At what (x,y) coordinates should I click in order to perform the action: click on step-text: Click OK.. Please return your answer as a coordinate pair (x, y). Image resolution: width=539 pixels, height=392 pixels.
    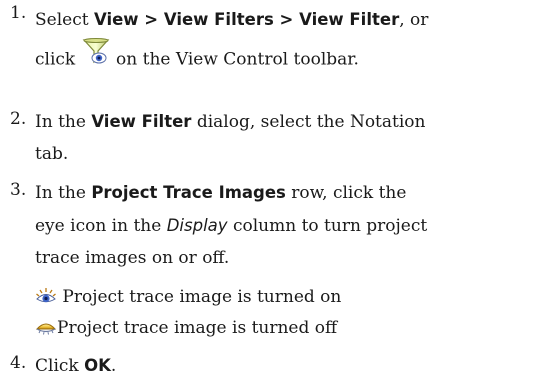
    Looking at the image, I should click on (76, 366).